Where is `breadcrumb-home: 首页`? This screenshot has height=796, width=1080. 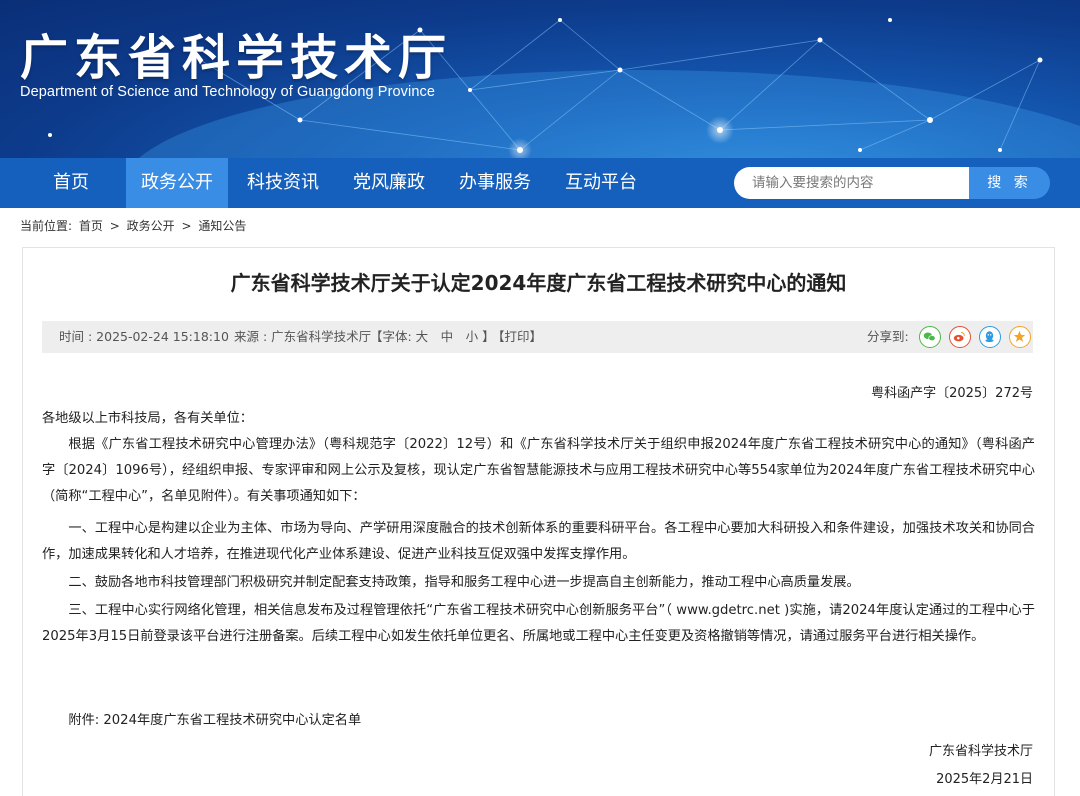
breadcrumb-home: 首页 is located at coordinates (91, 226).